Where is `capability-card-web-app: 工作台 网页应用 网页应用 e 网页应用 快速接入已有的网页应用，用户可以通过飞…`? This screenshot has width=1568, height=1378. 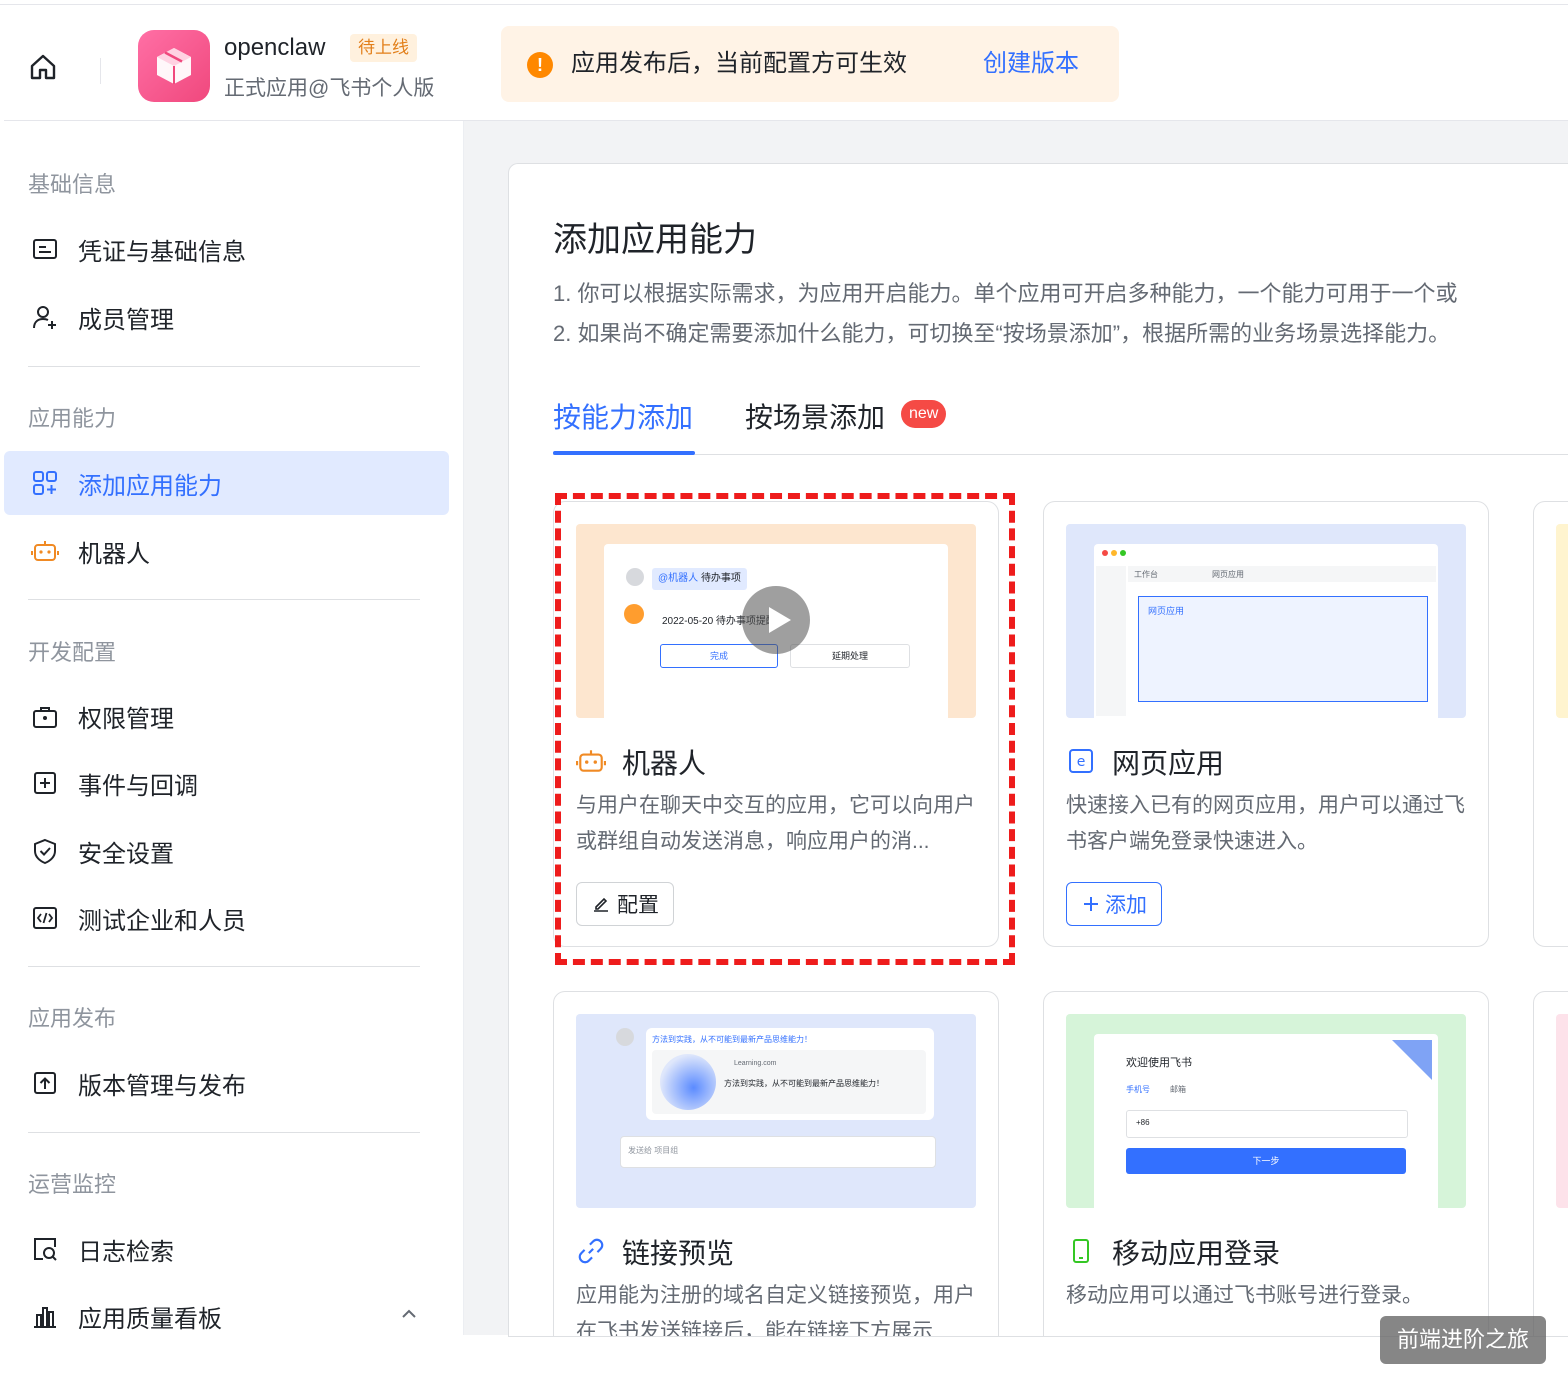
capability-card-web-app: 工作台 网页应用 网页应用 e 网页应用 快速接入已有的网页应用，用户可以通过飞… is located at coordinates (1266, 724).